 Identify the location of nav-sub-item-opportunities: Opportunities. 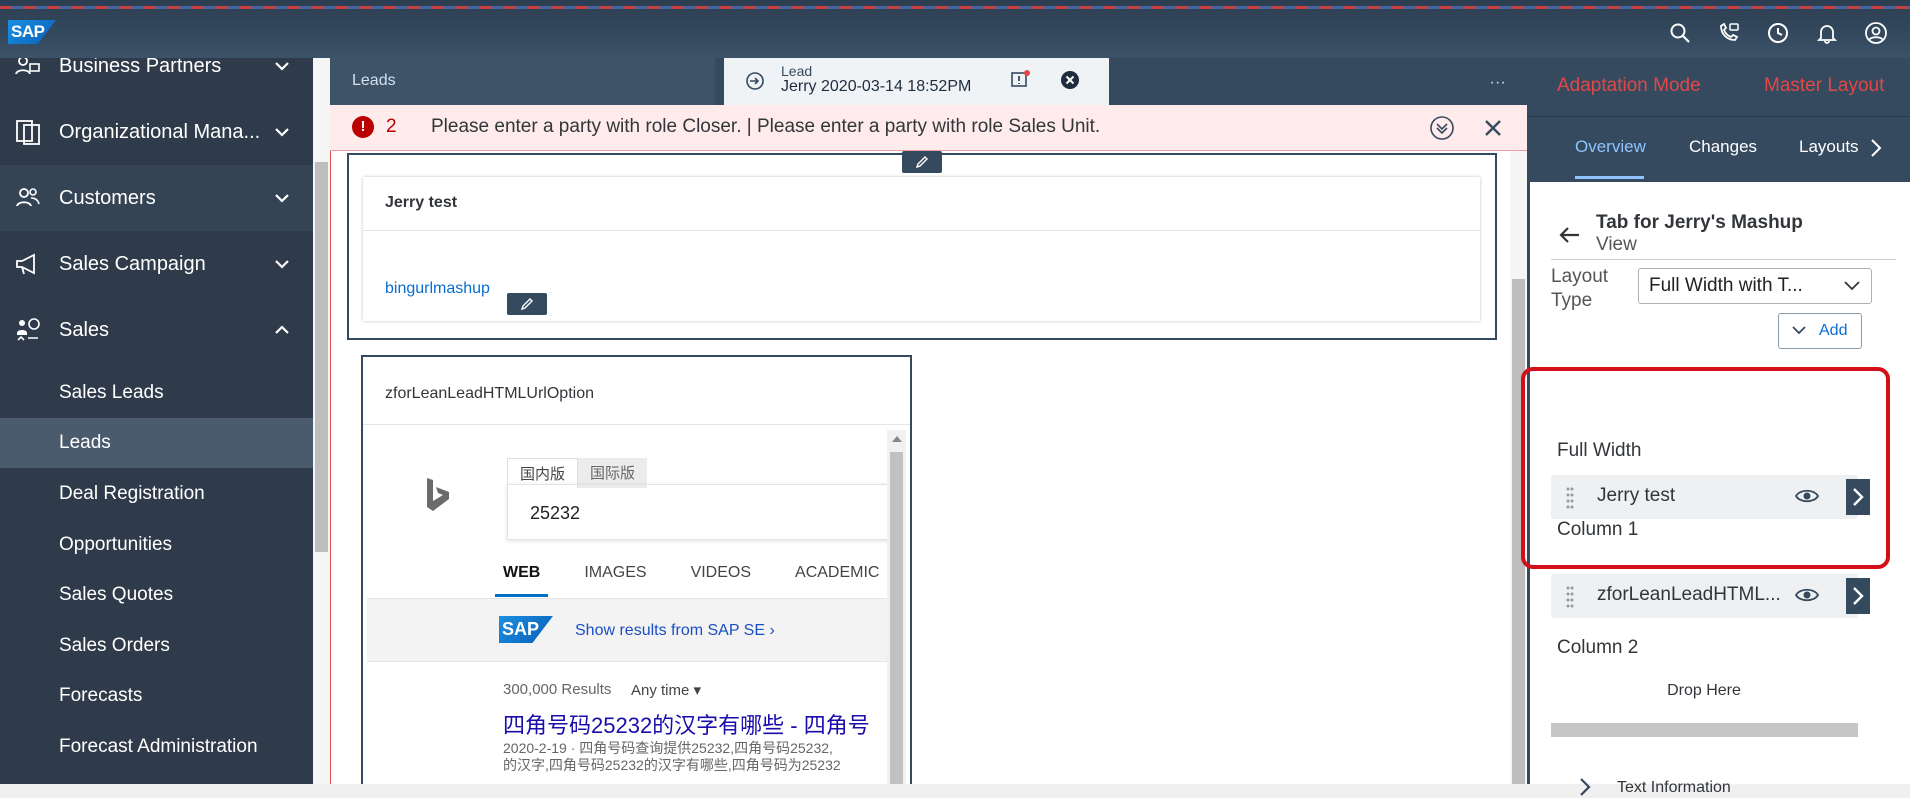
(156, 545).